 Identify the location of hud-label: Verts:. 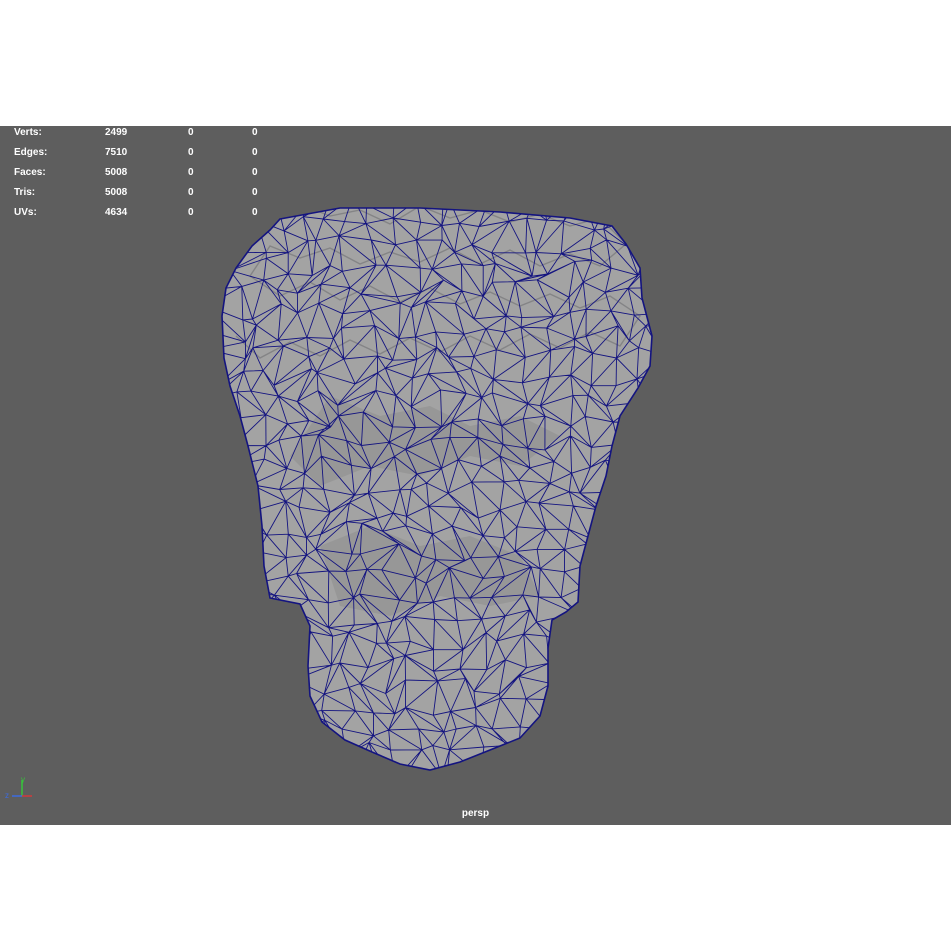
(28, 132).